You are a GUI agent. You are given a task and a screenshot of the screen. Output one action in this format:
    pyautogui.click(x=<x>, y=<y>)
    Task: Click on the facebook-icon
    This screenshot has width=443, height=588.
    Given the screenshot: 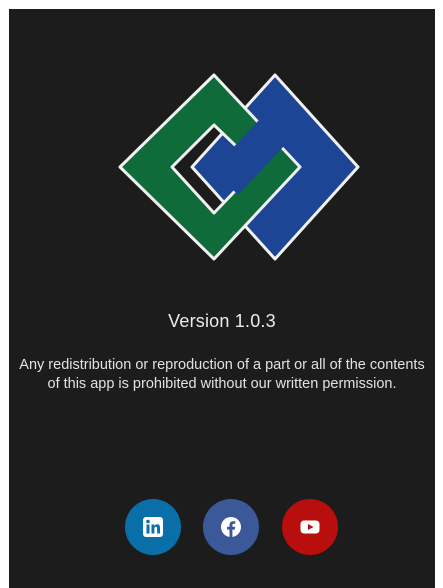 What is the action you would take?
    pyautogui.click(x=231, y=527)
    